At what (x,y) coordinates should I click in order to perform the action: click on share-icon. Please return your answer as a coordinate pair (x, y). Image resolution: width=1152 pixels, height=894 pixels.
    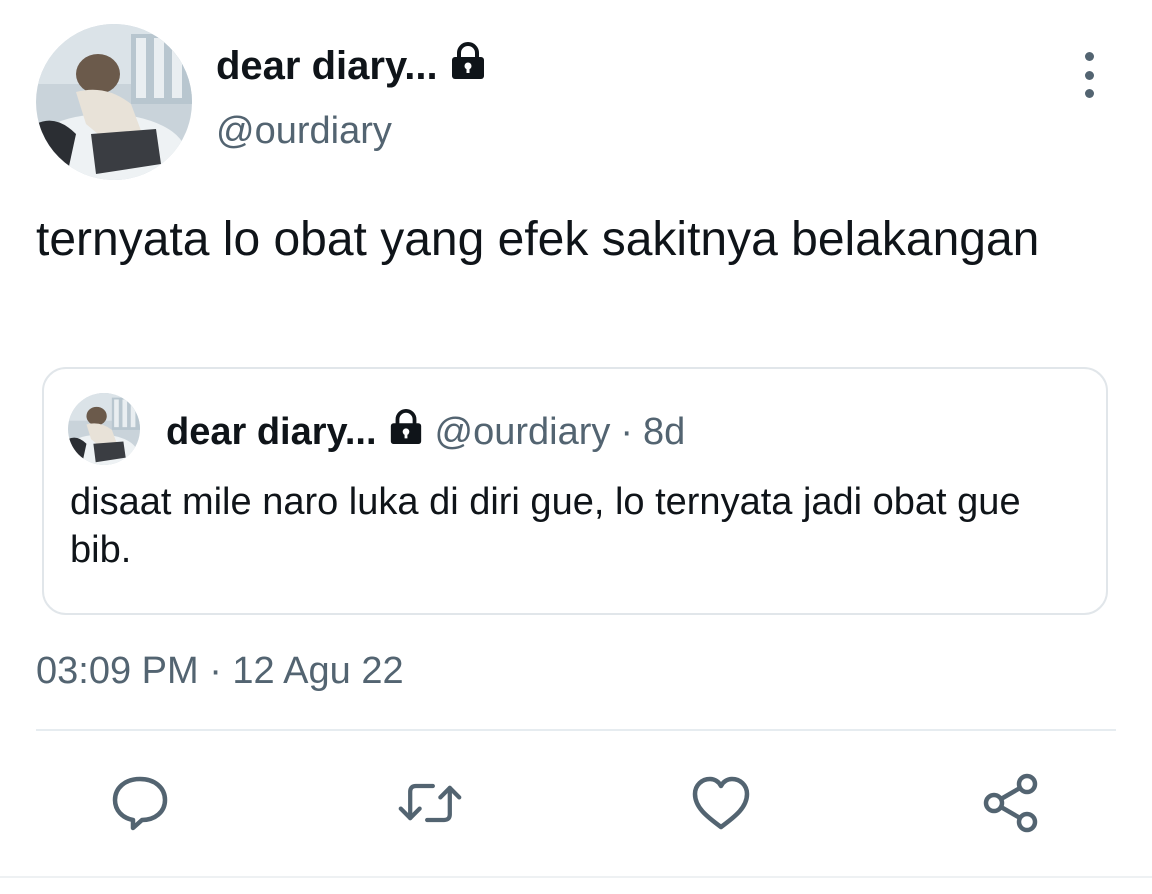
    Looking at the image, I should click on (1010, 803).